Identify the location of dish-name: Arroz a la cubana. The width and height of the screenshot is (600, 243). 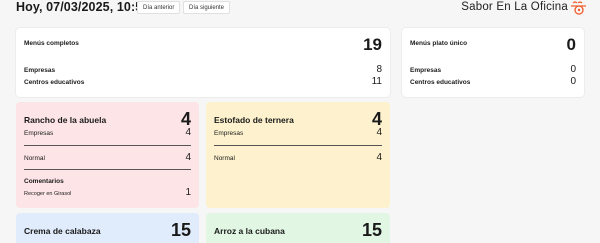
(249, 231).